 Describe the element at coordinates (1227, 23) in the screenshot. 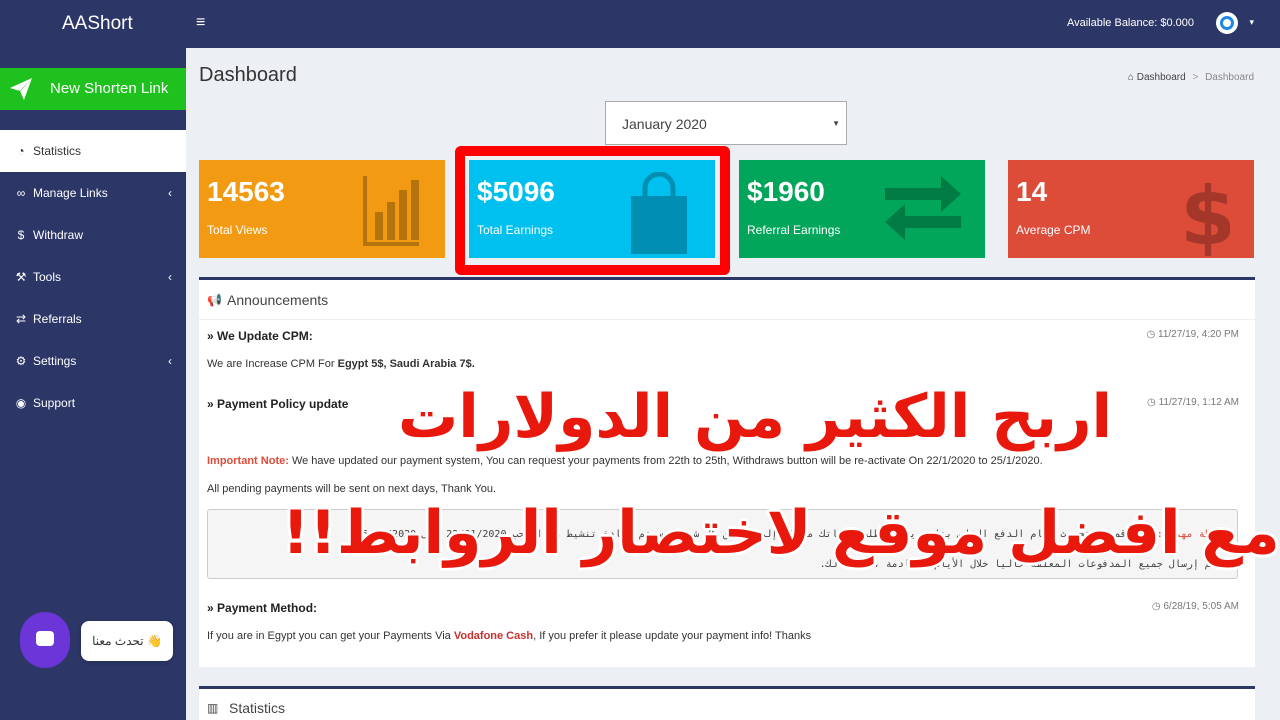

I see `user-menu-power-icon` at that location.